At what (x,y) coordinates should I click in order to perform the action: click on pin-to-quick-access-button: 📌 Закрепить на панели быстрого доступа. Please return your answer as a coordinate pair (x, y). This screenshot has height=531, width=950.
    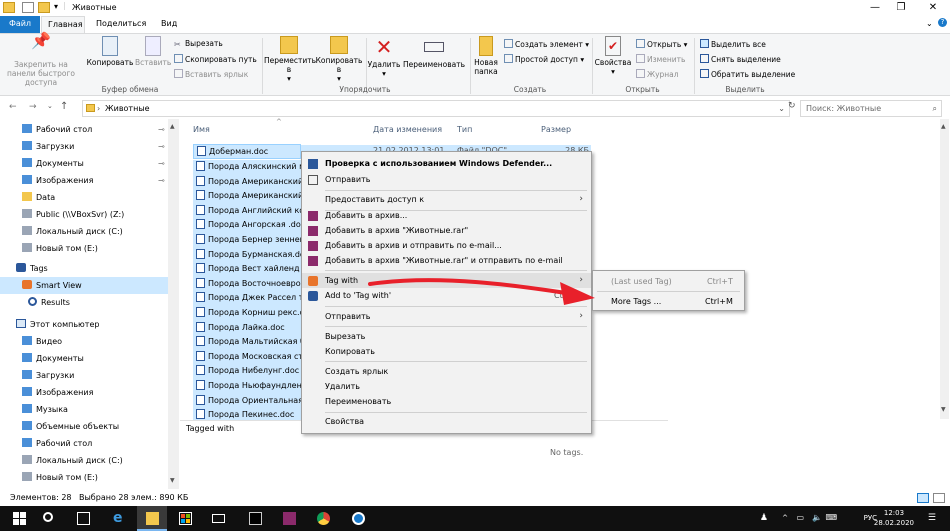
    Looking at the image, I should click on (41, 60).